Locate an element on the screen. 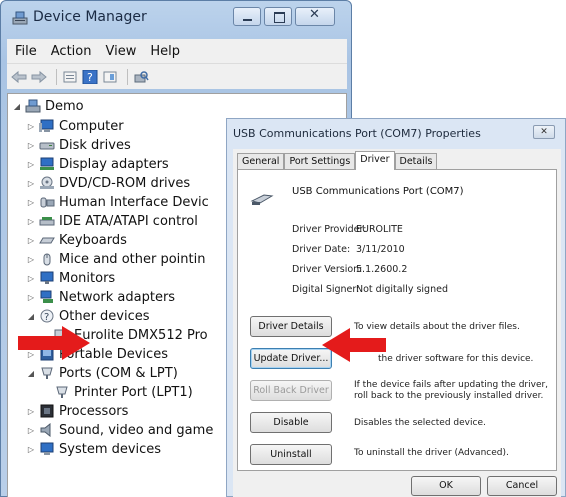 This screenshot has height=497, width=566. tree-item-label: Printer Port (LPT1) is located at coordinates (133, 392).